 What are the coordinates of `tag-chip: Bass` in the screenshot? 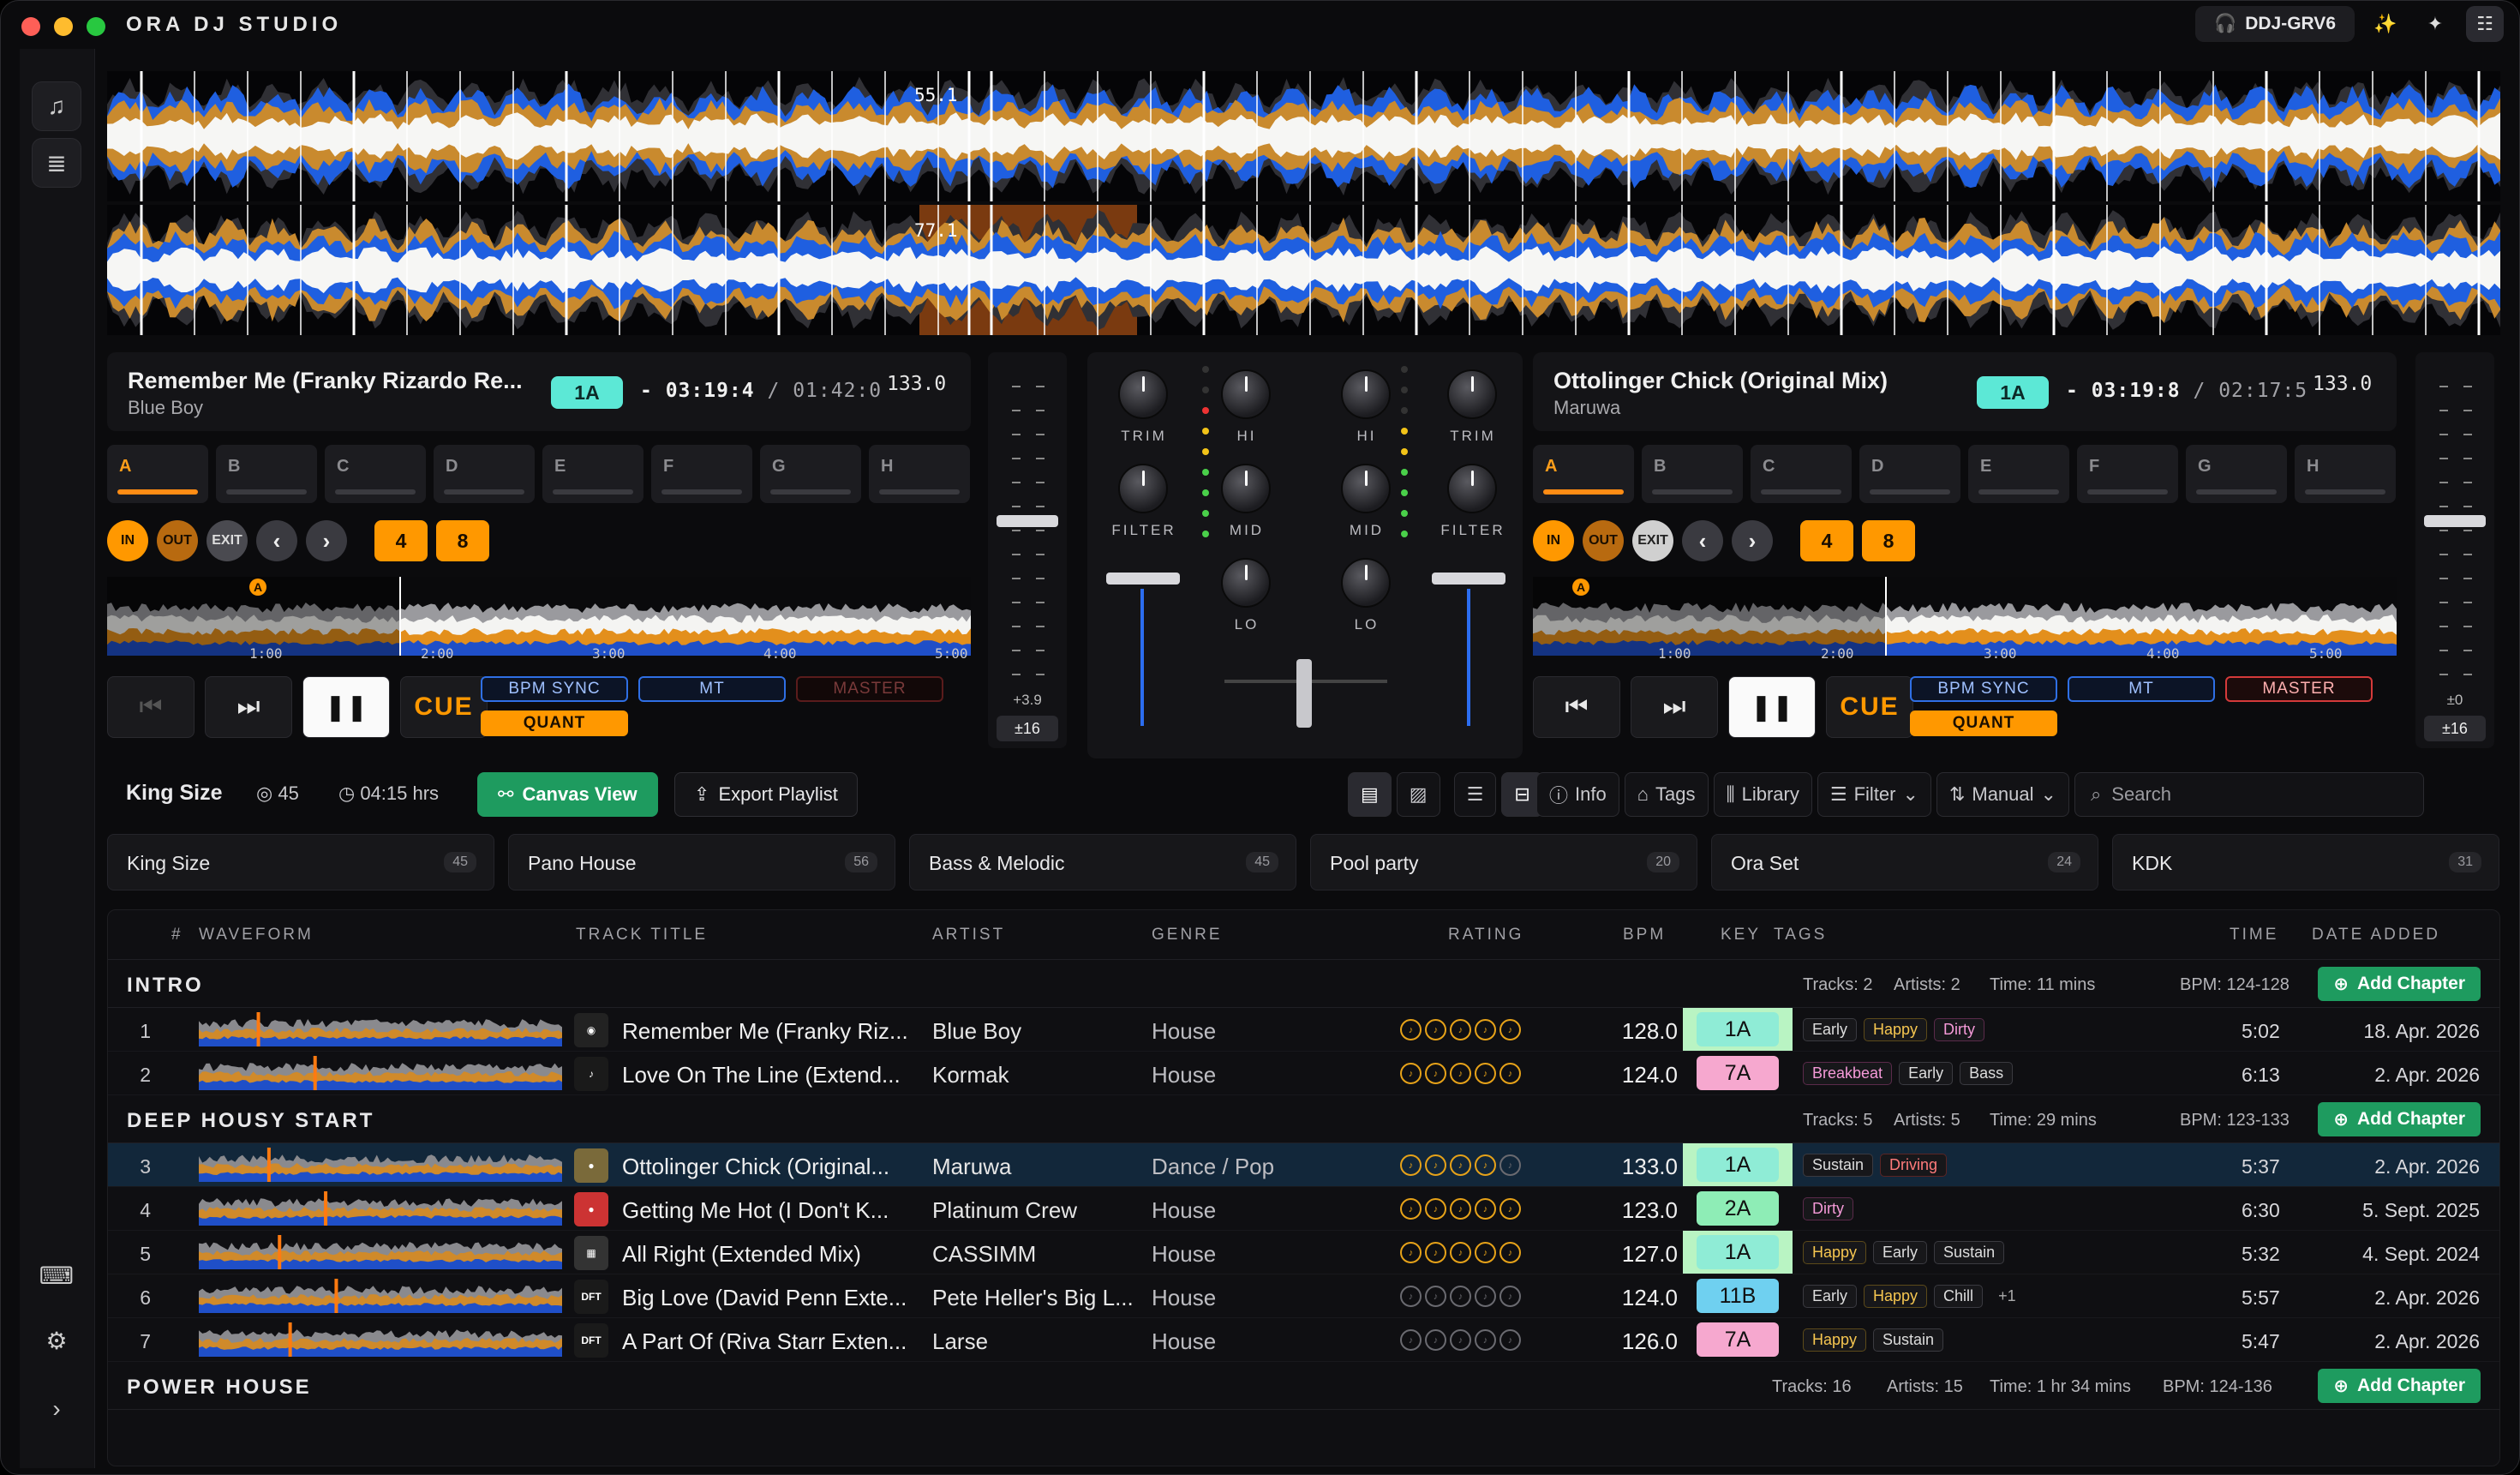 It's located at (1987, 1074).